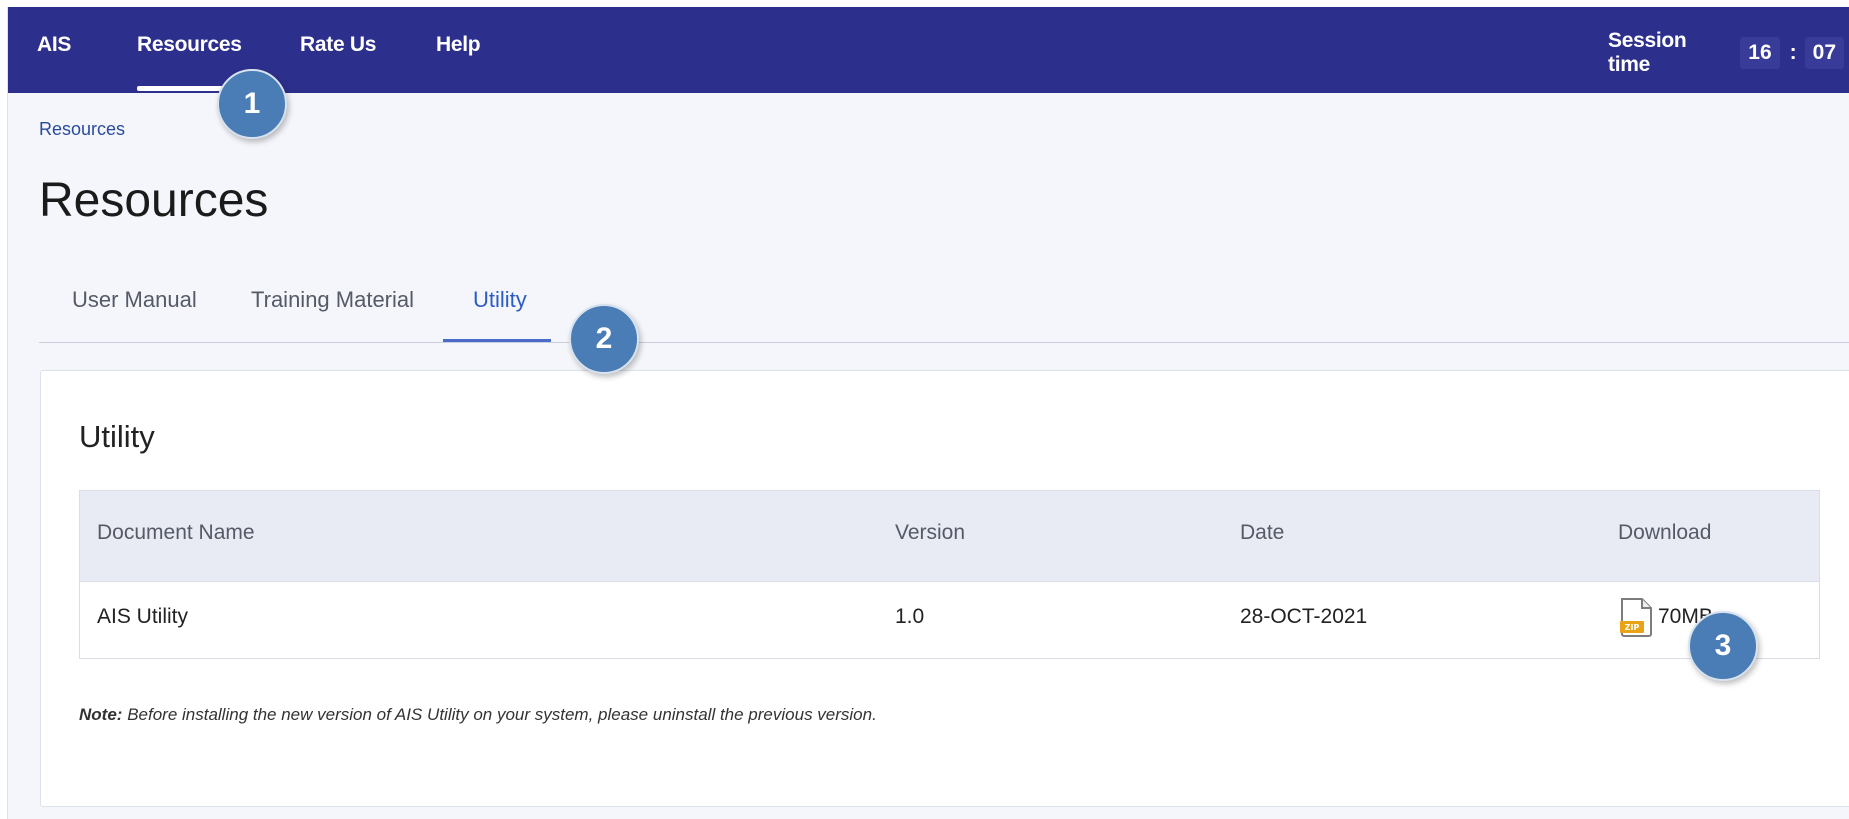 The image size is (1849, 819). Describe the element at coordinates (1760, 53) in the screenshot. I see `session-hours: 16` at that location.